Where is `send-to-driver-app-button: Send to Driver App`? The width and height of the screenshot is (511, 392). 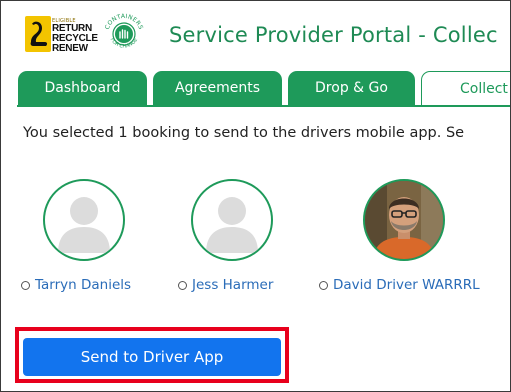 send-to-driver-app-button: Send to Driver App is located at coordinates (152, 357).